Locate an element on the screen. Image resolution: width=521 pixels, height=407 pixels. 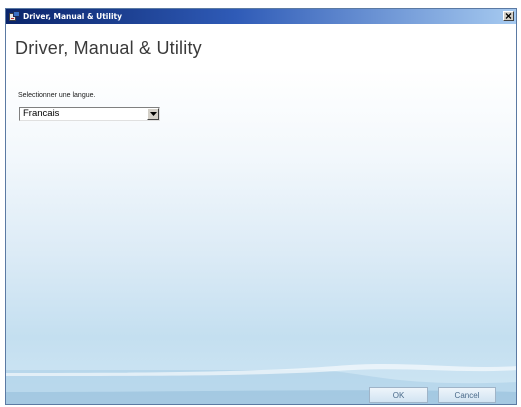
ok-button: OK is located at coordinates (398, 395).